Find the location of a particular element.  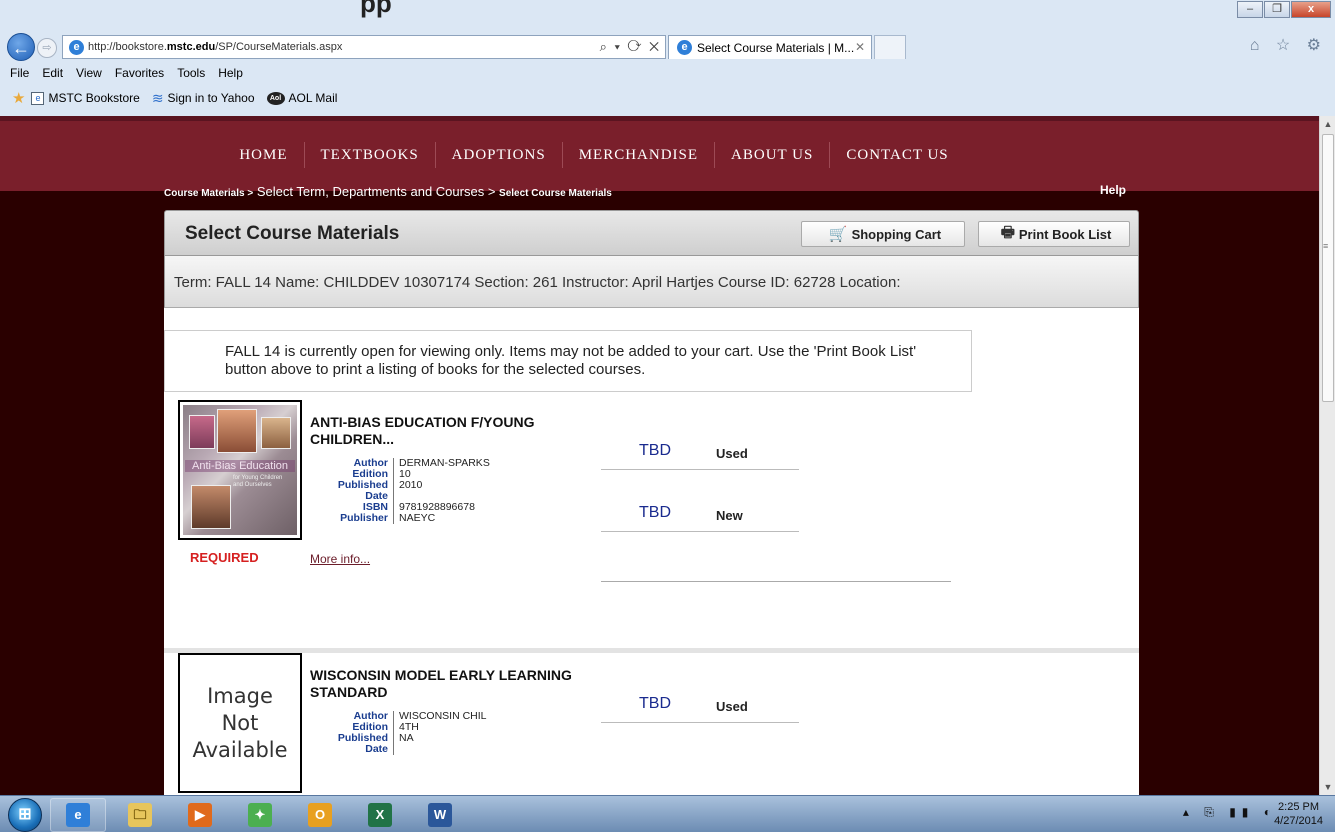

book-cover-image: Image Not Available is located at coordinates (240, 723).